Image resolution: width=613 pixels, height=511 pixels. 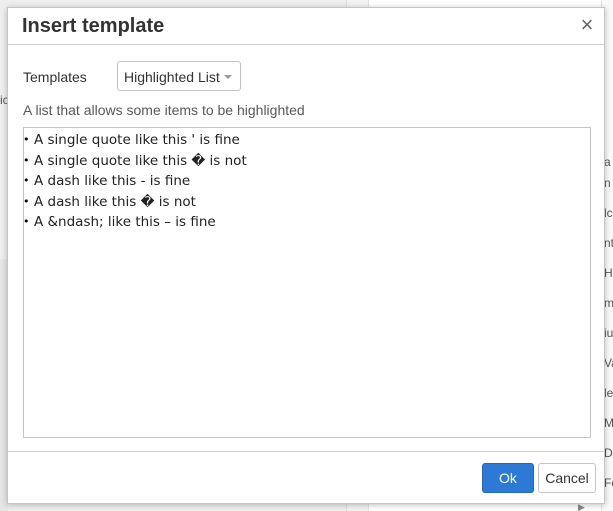 I want to click on background-fragment: a, so click(x=607, y=162).